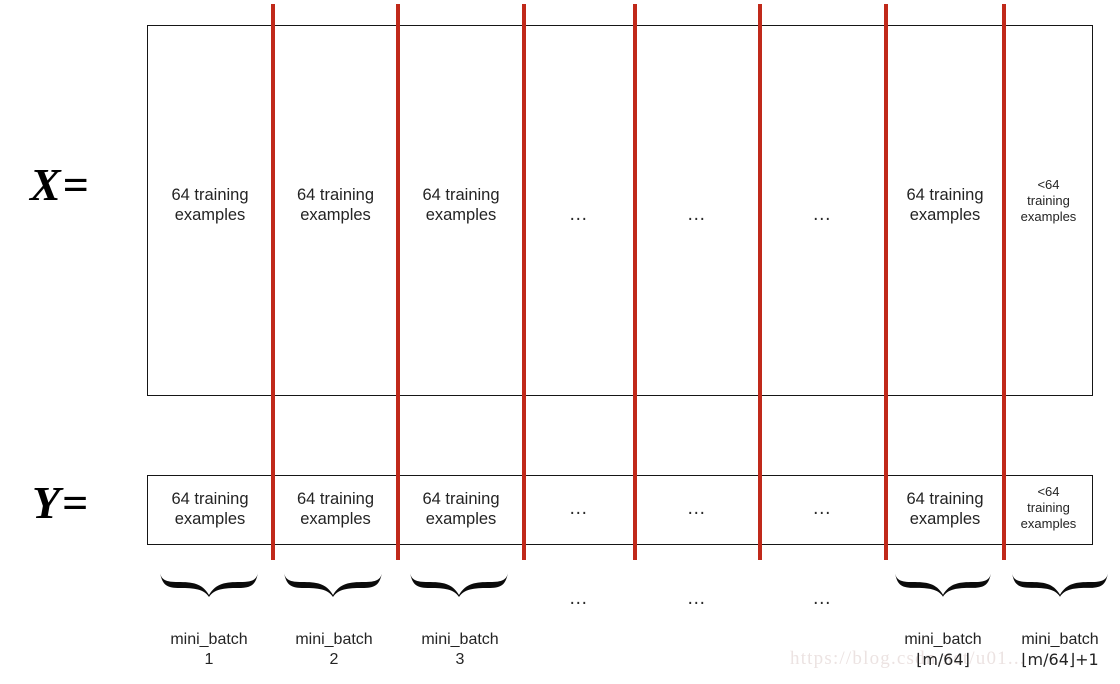 The width and height of the screenshot is (1120, 684). Describe the element at coordinates (334, 639) in the screenshot. I see `minibatch-caption-2-name: mini_batch` at that location.